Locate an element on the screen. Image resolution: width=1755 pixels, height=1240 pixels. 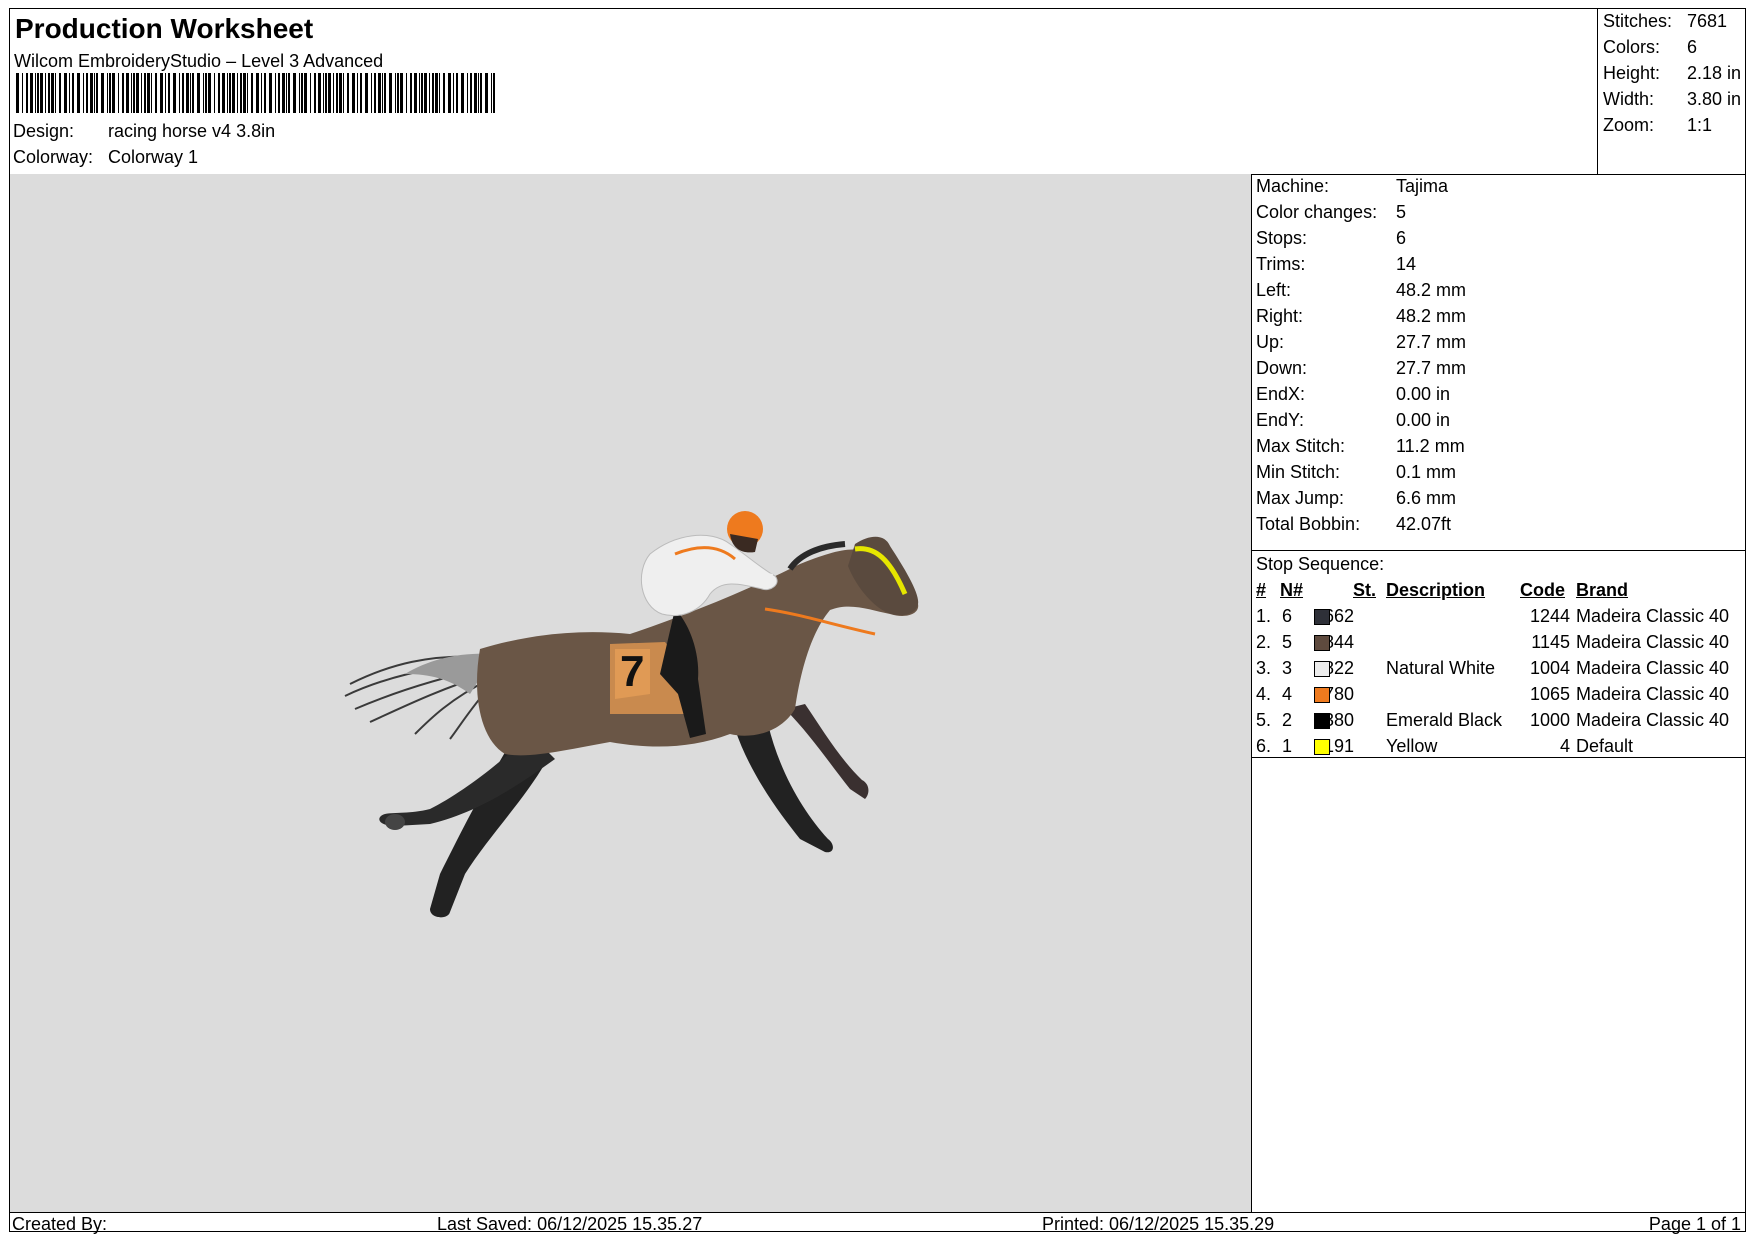
property-value: 42.07ft is located at coordinates (1424, 524).